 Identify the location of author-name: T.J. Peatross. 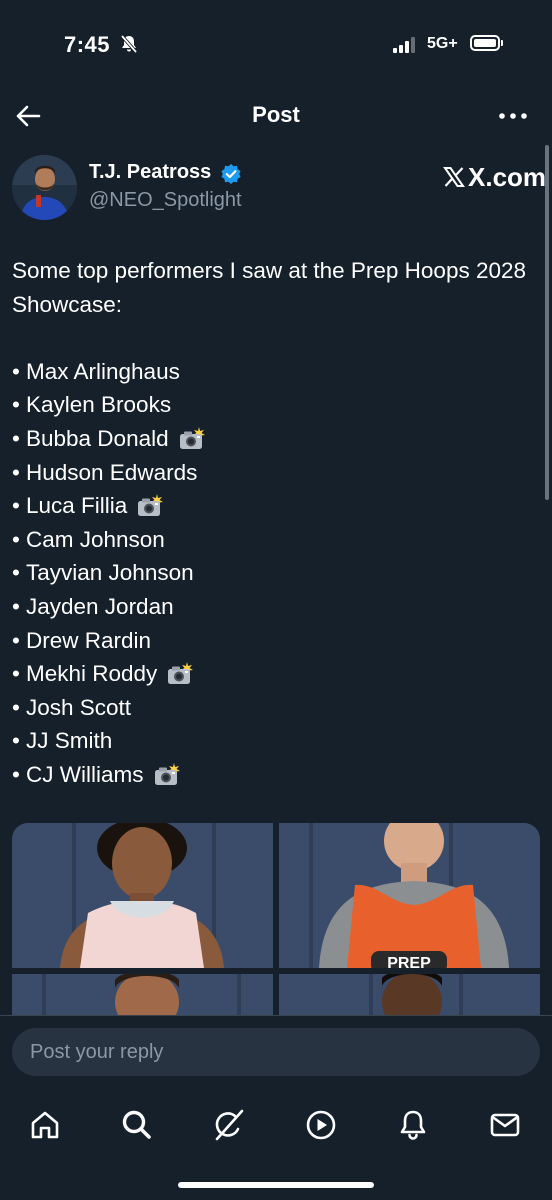
(150, 172).